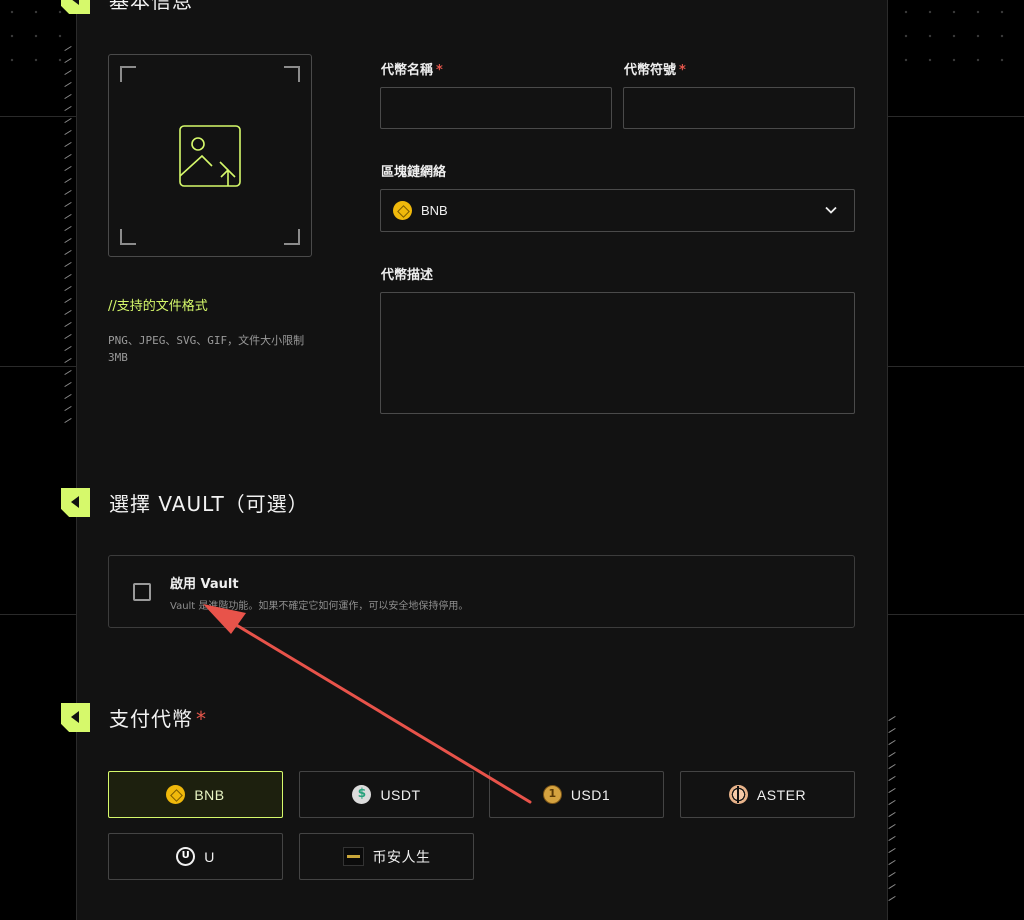  Describe the element at coordinates (401, 856) in the screenshot. I see `pay-token-label: 币安人生` at that location.